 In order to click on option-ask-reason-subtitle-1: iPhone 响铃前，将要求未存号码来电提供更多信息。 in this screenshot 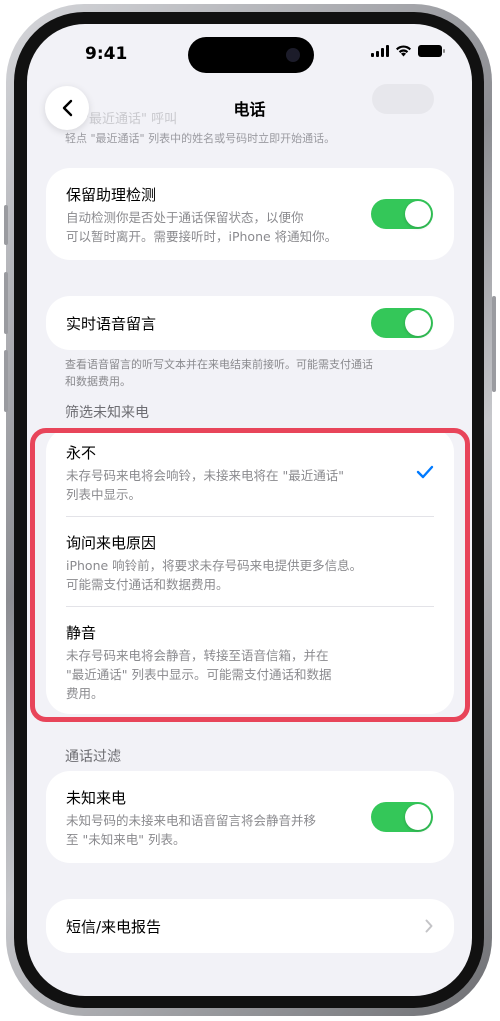, I will do `click(214, 565)`.